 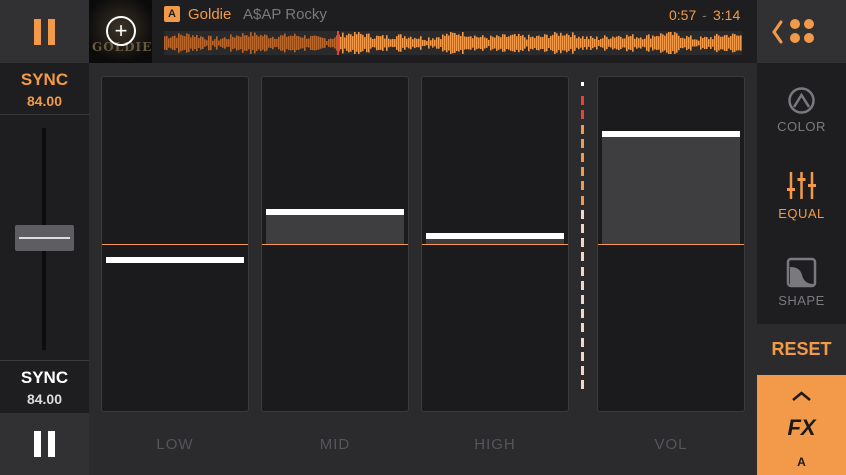 I want to click on back-to-decks-button, so click(x=801, y=31).